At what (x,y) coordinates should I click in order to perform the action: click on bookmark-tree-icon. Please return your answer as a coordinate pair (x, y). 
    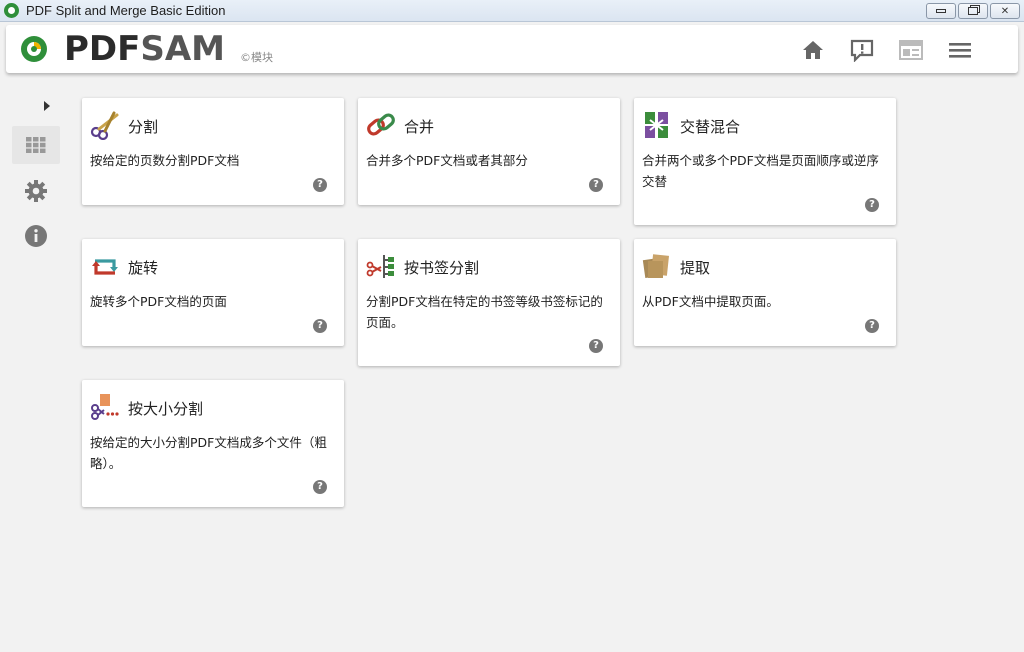
    Looking at the image, I should click on (380, 266).